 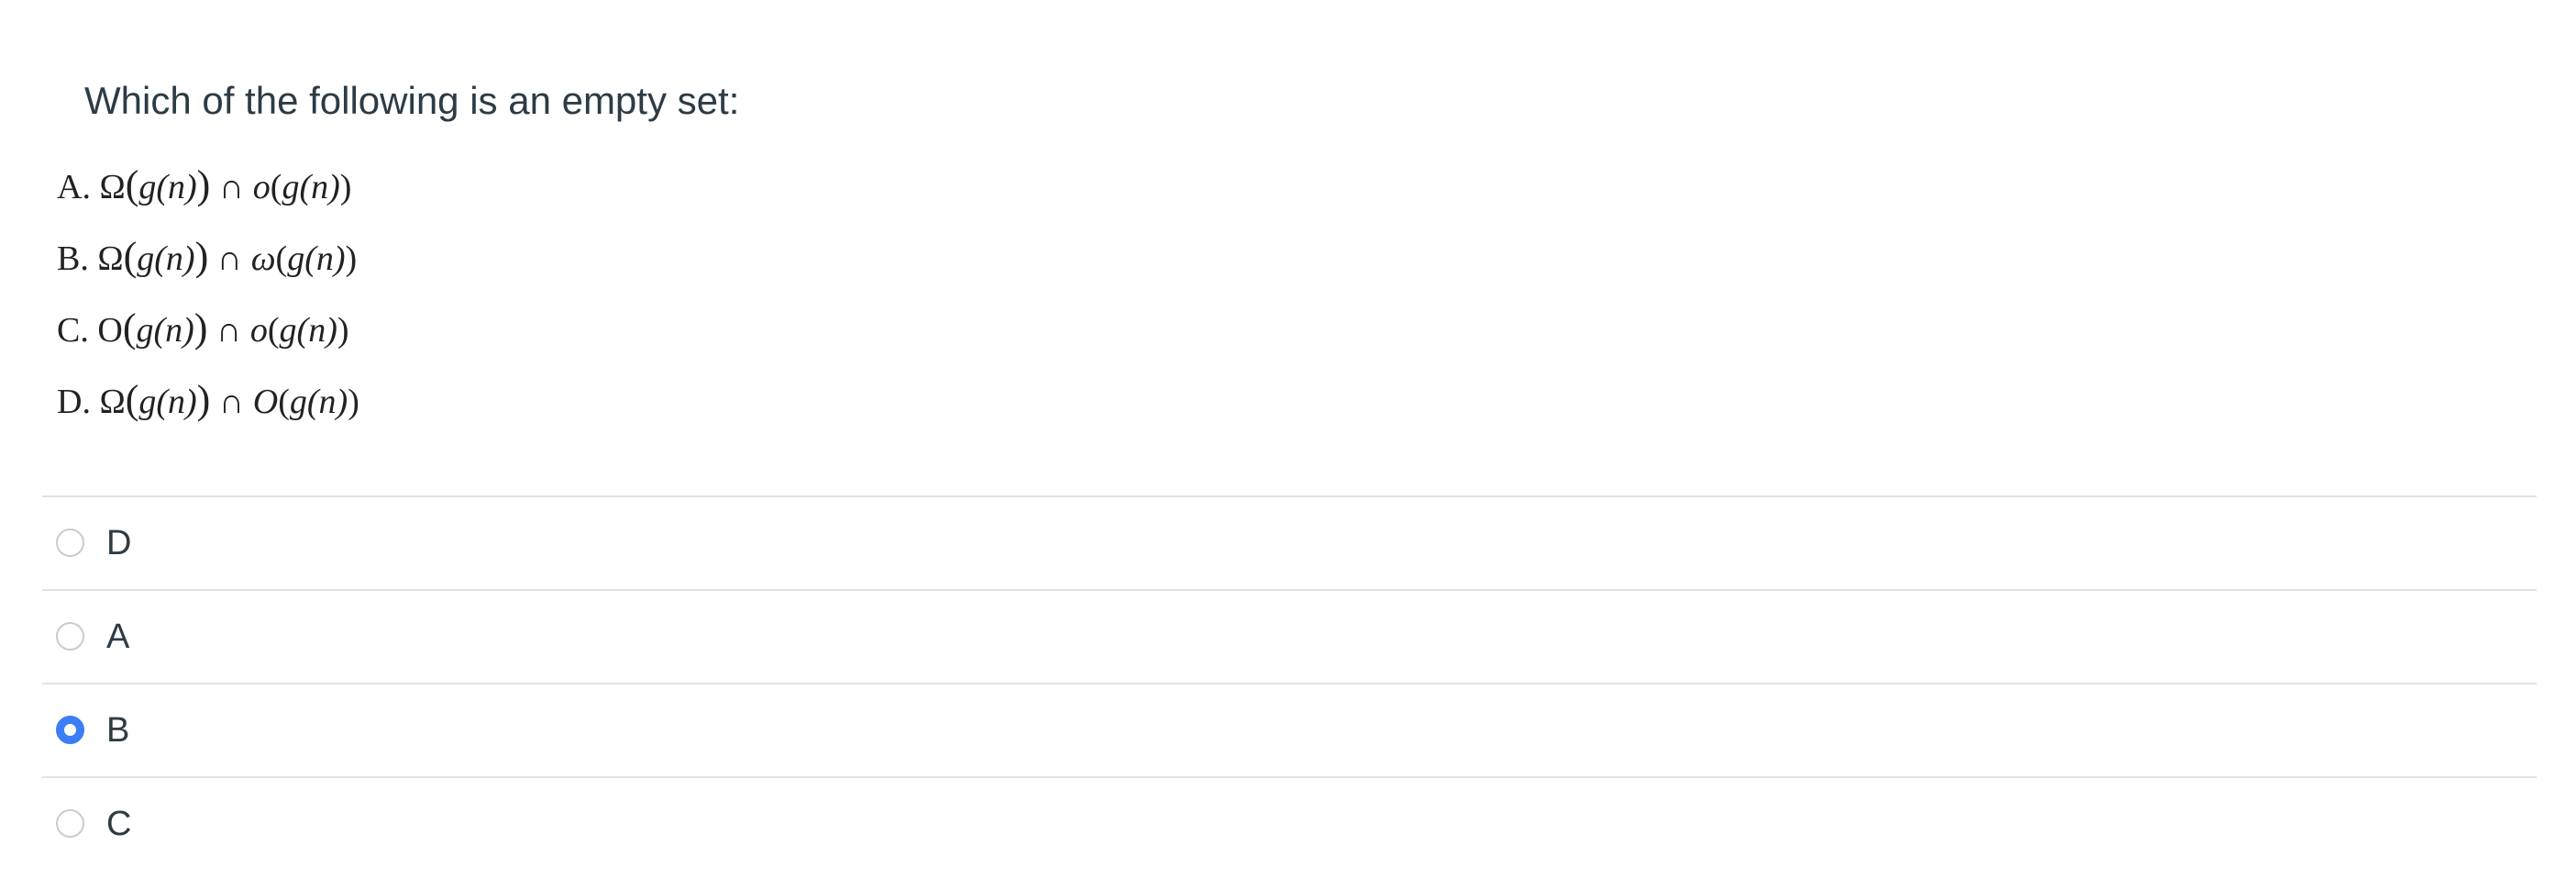 What do you see at coordinates (1289, 823) in the screenshot?
I see `answer-option-c: C` at bounding box center [1289, 823].